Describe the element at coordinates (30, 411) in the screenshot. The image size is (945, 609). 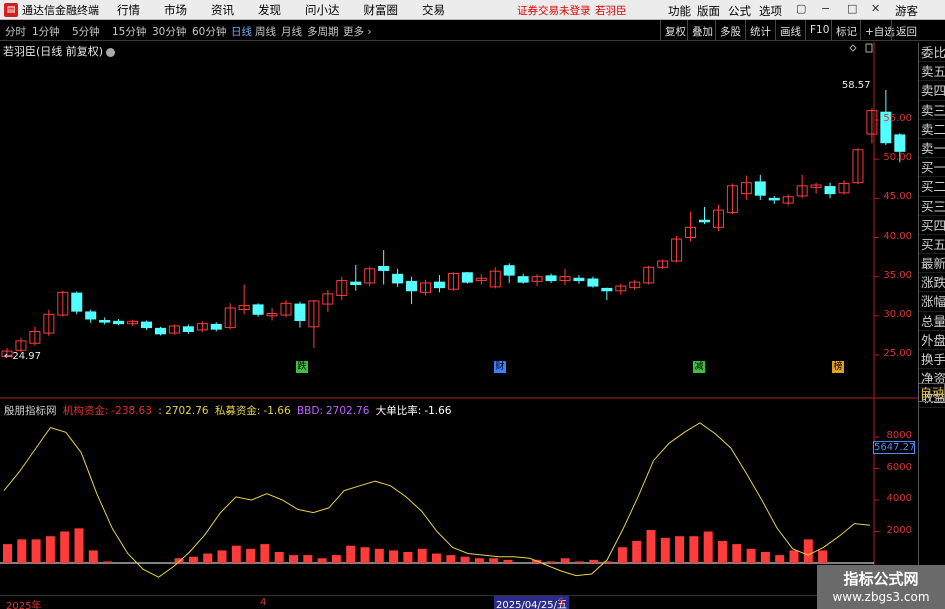
I see `indicator-name: 殷朋指标网` at that location.